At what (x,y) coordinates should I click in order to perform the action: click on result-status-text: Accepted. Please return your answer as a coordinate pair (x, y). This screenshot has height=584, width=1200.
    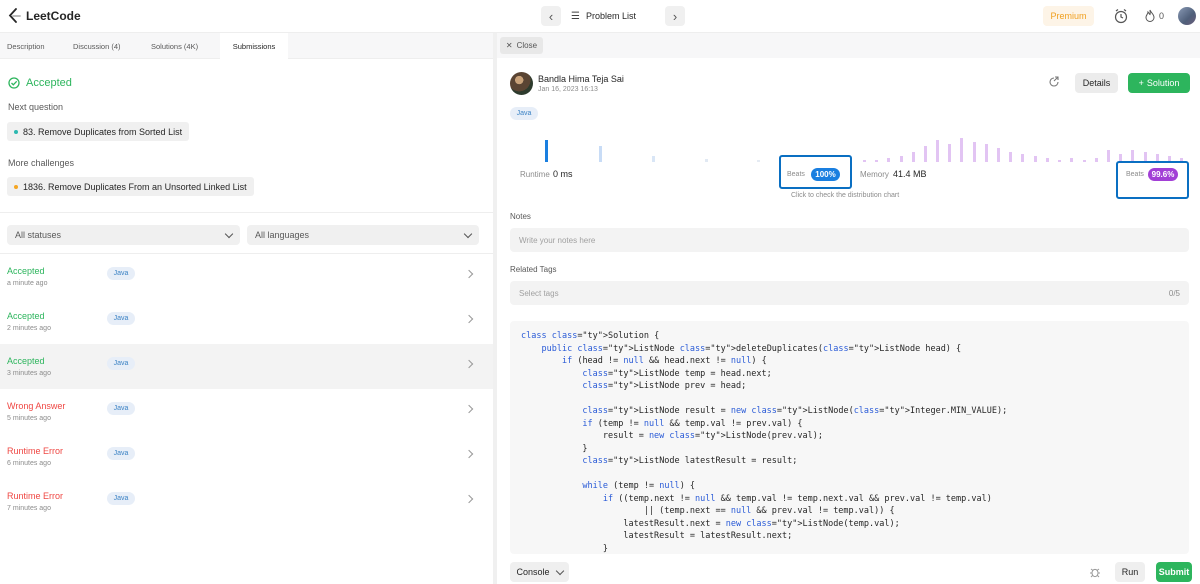
    Looking at the image, I should click on (49, 83).